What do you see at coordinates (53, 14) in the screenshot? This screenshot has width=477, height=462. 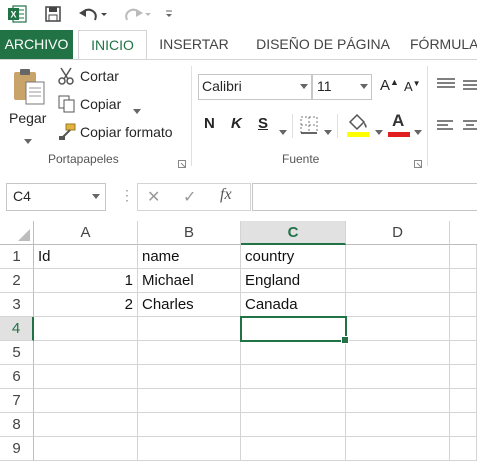 I see `save-icon` at bounding box center [53, 14].